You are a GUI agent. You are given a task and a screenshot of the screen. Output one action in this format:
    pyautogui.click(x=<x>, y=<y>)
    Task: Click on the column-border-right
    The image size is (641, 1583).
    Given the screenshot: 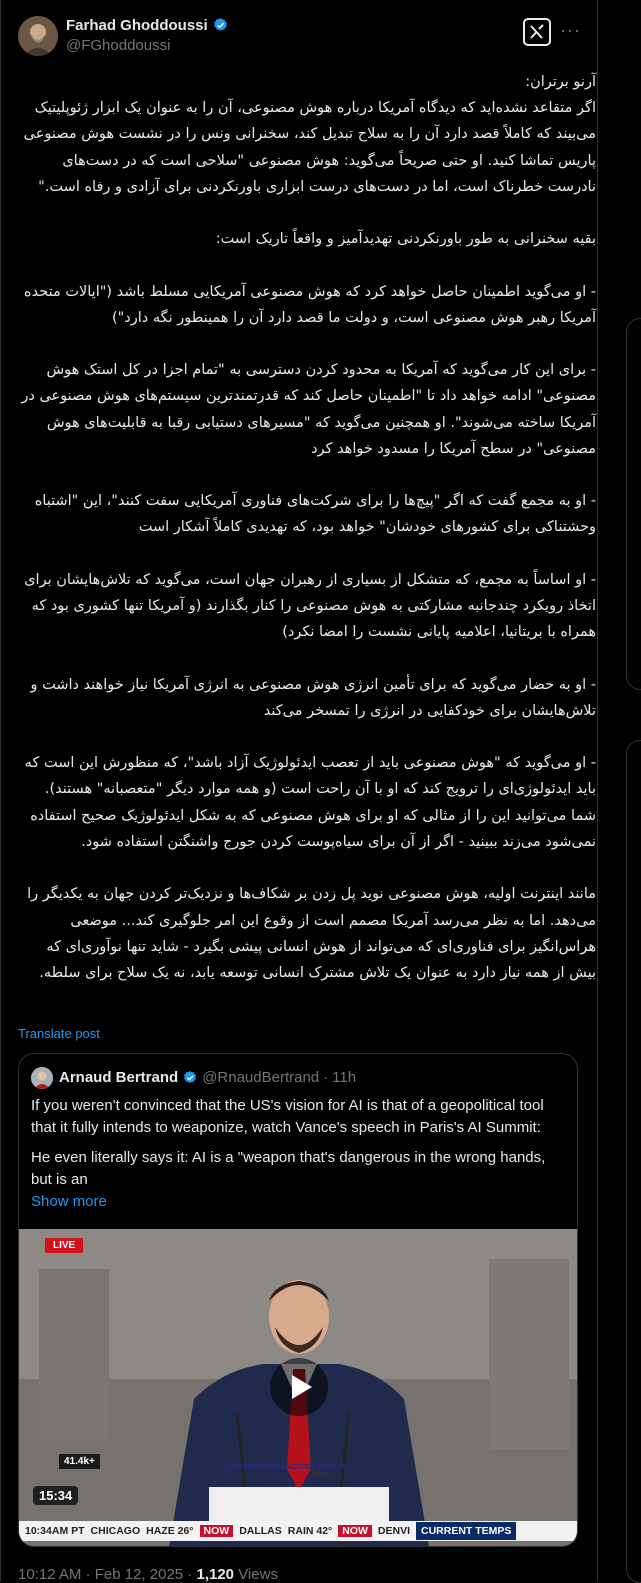 What is the action you would take?
    pyautogui.click(x=597, y=790)
    